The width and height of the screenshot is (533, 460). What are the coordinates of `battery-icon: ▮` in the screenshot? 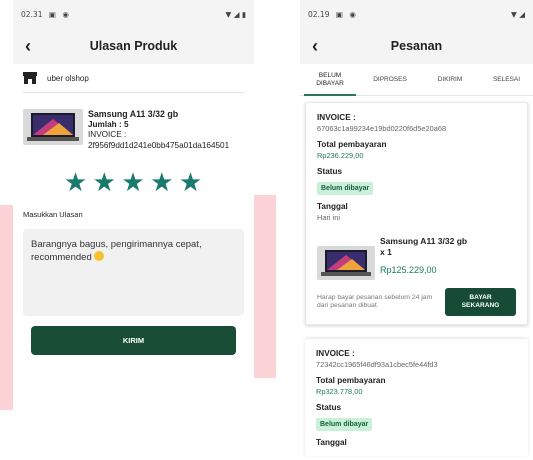 It's located at (243, 14).